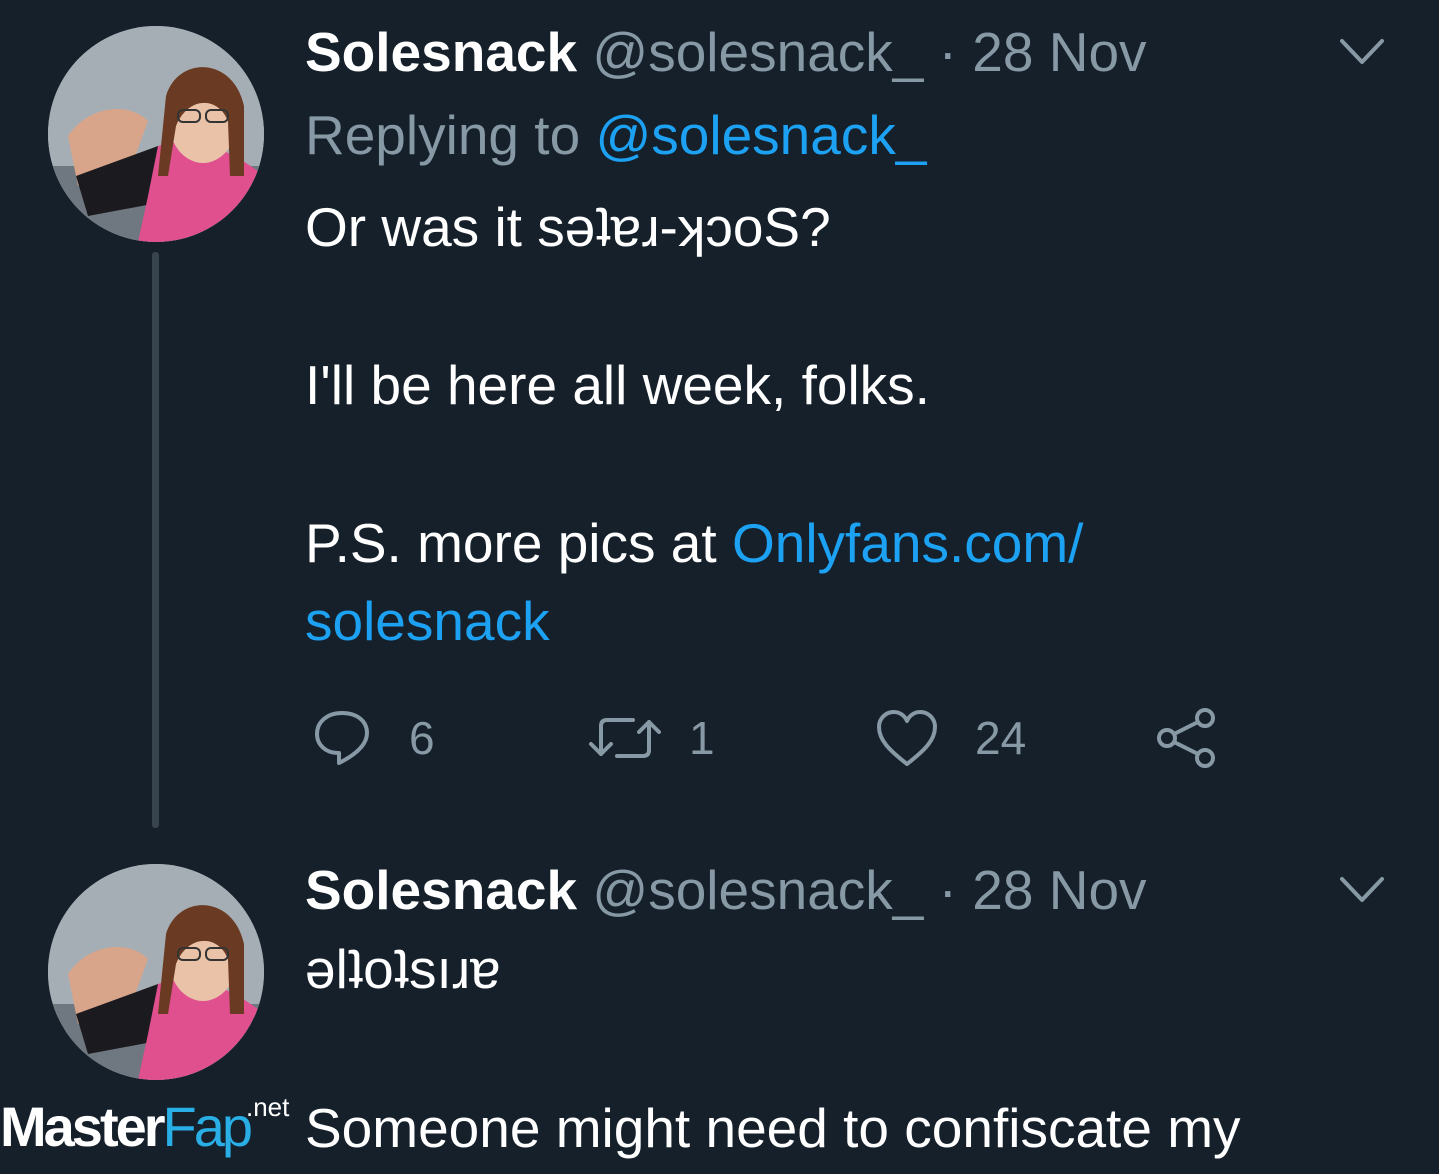 Image resolution: width=1439 pixels, height=1174 pixels. Describe the element at coordinates (760, 135) in the screenshot. I see `replying-handle-link: @solesnack_` at that location.